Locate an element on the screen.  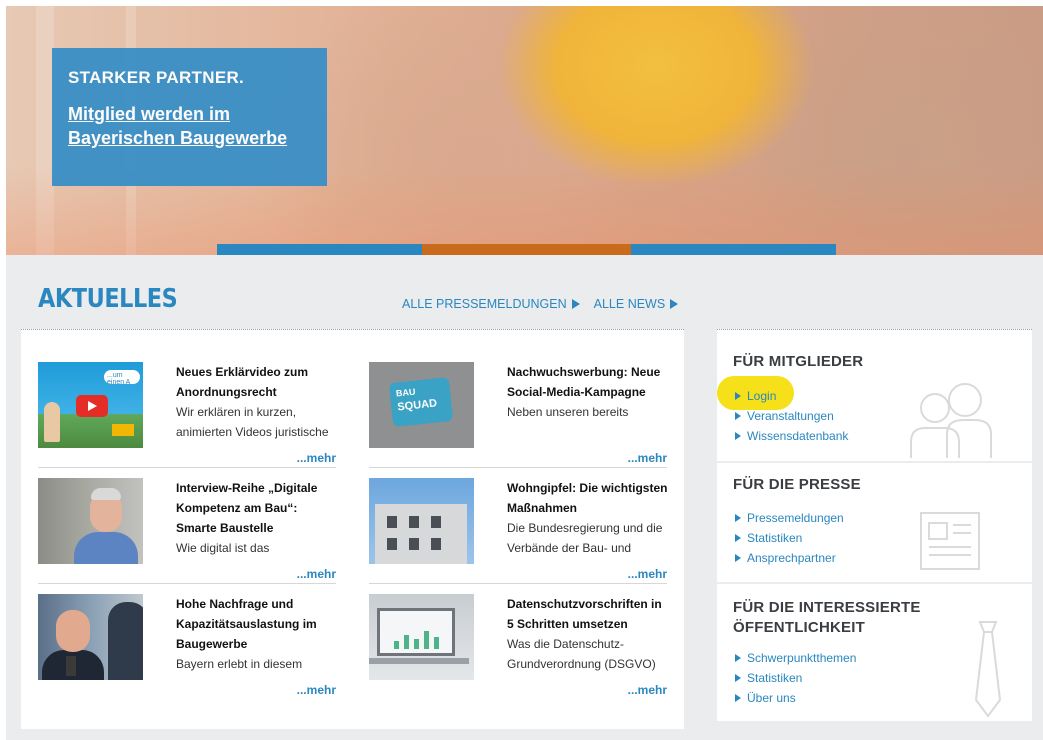
news-headline: Neues Erklärvideo zum Anordnungsrecht is located at coordinates (257, 382).